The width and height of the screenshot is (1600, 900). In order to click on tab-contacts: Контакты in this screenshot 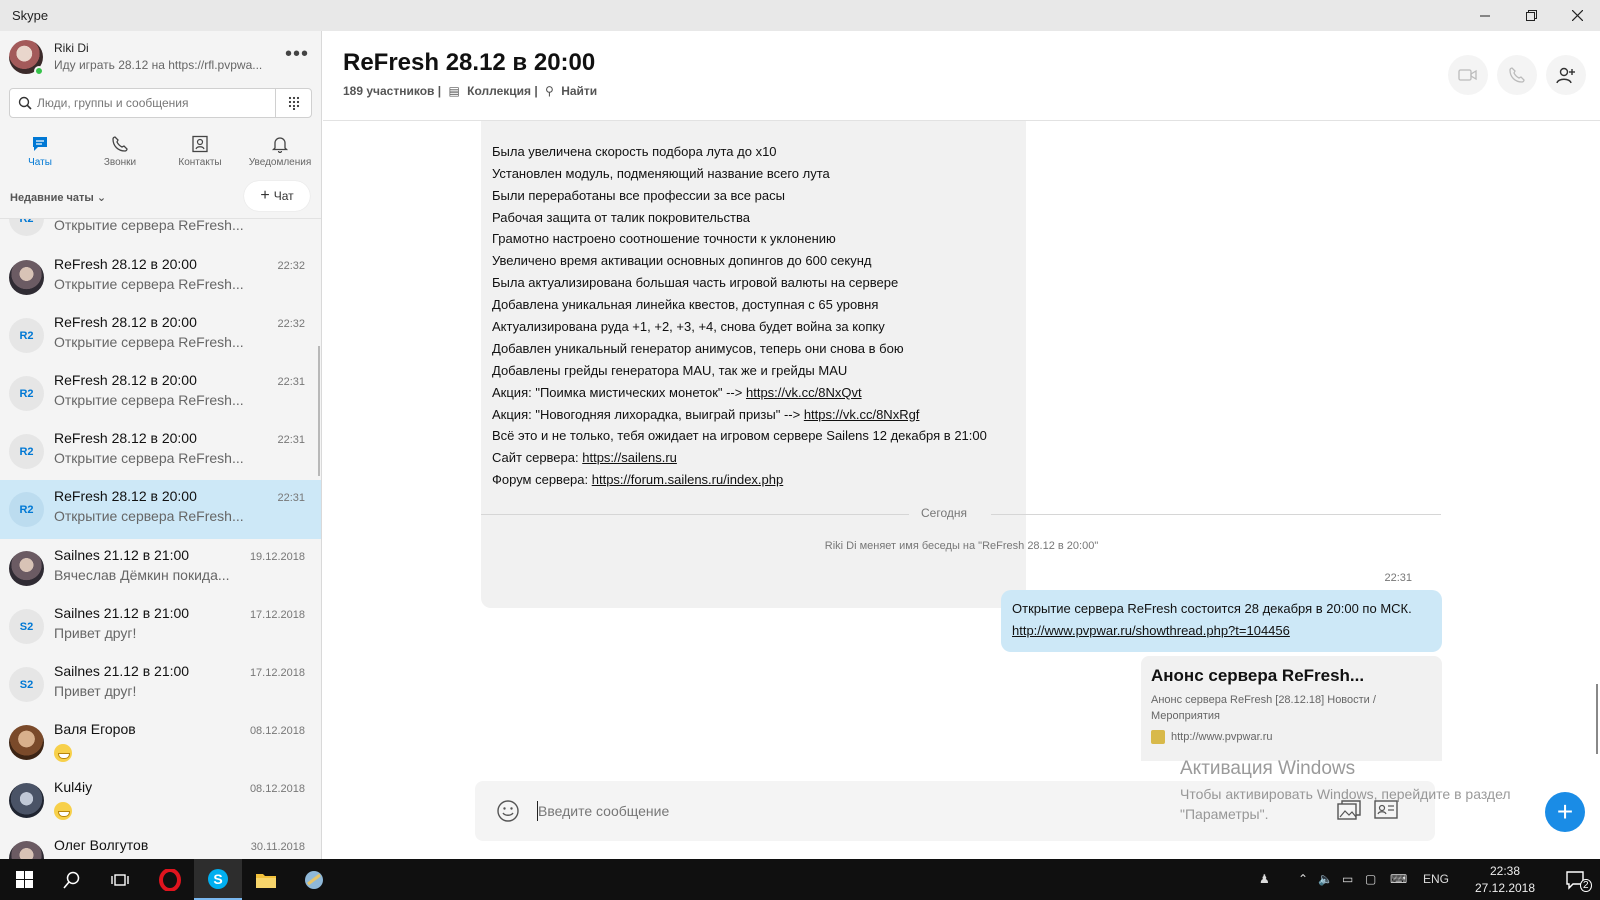, I will do `click(200, 152)`.